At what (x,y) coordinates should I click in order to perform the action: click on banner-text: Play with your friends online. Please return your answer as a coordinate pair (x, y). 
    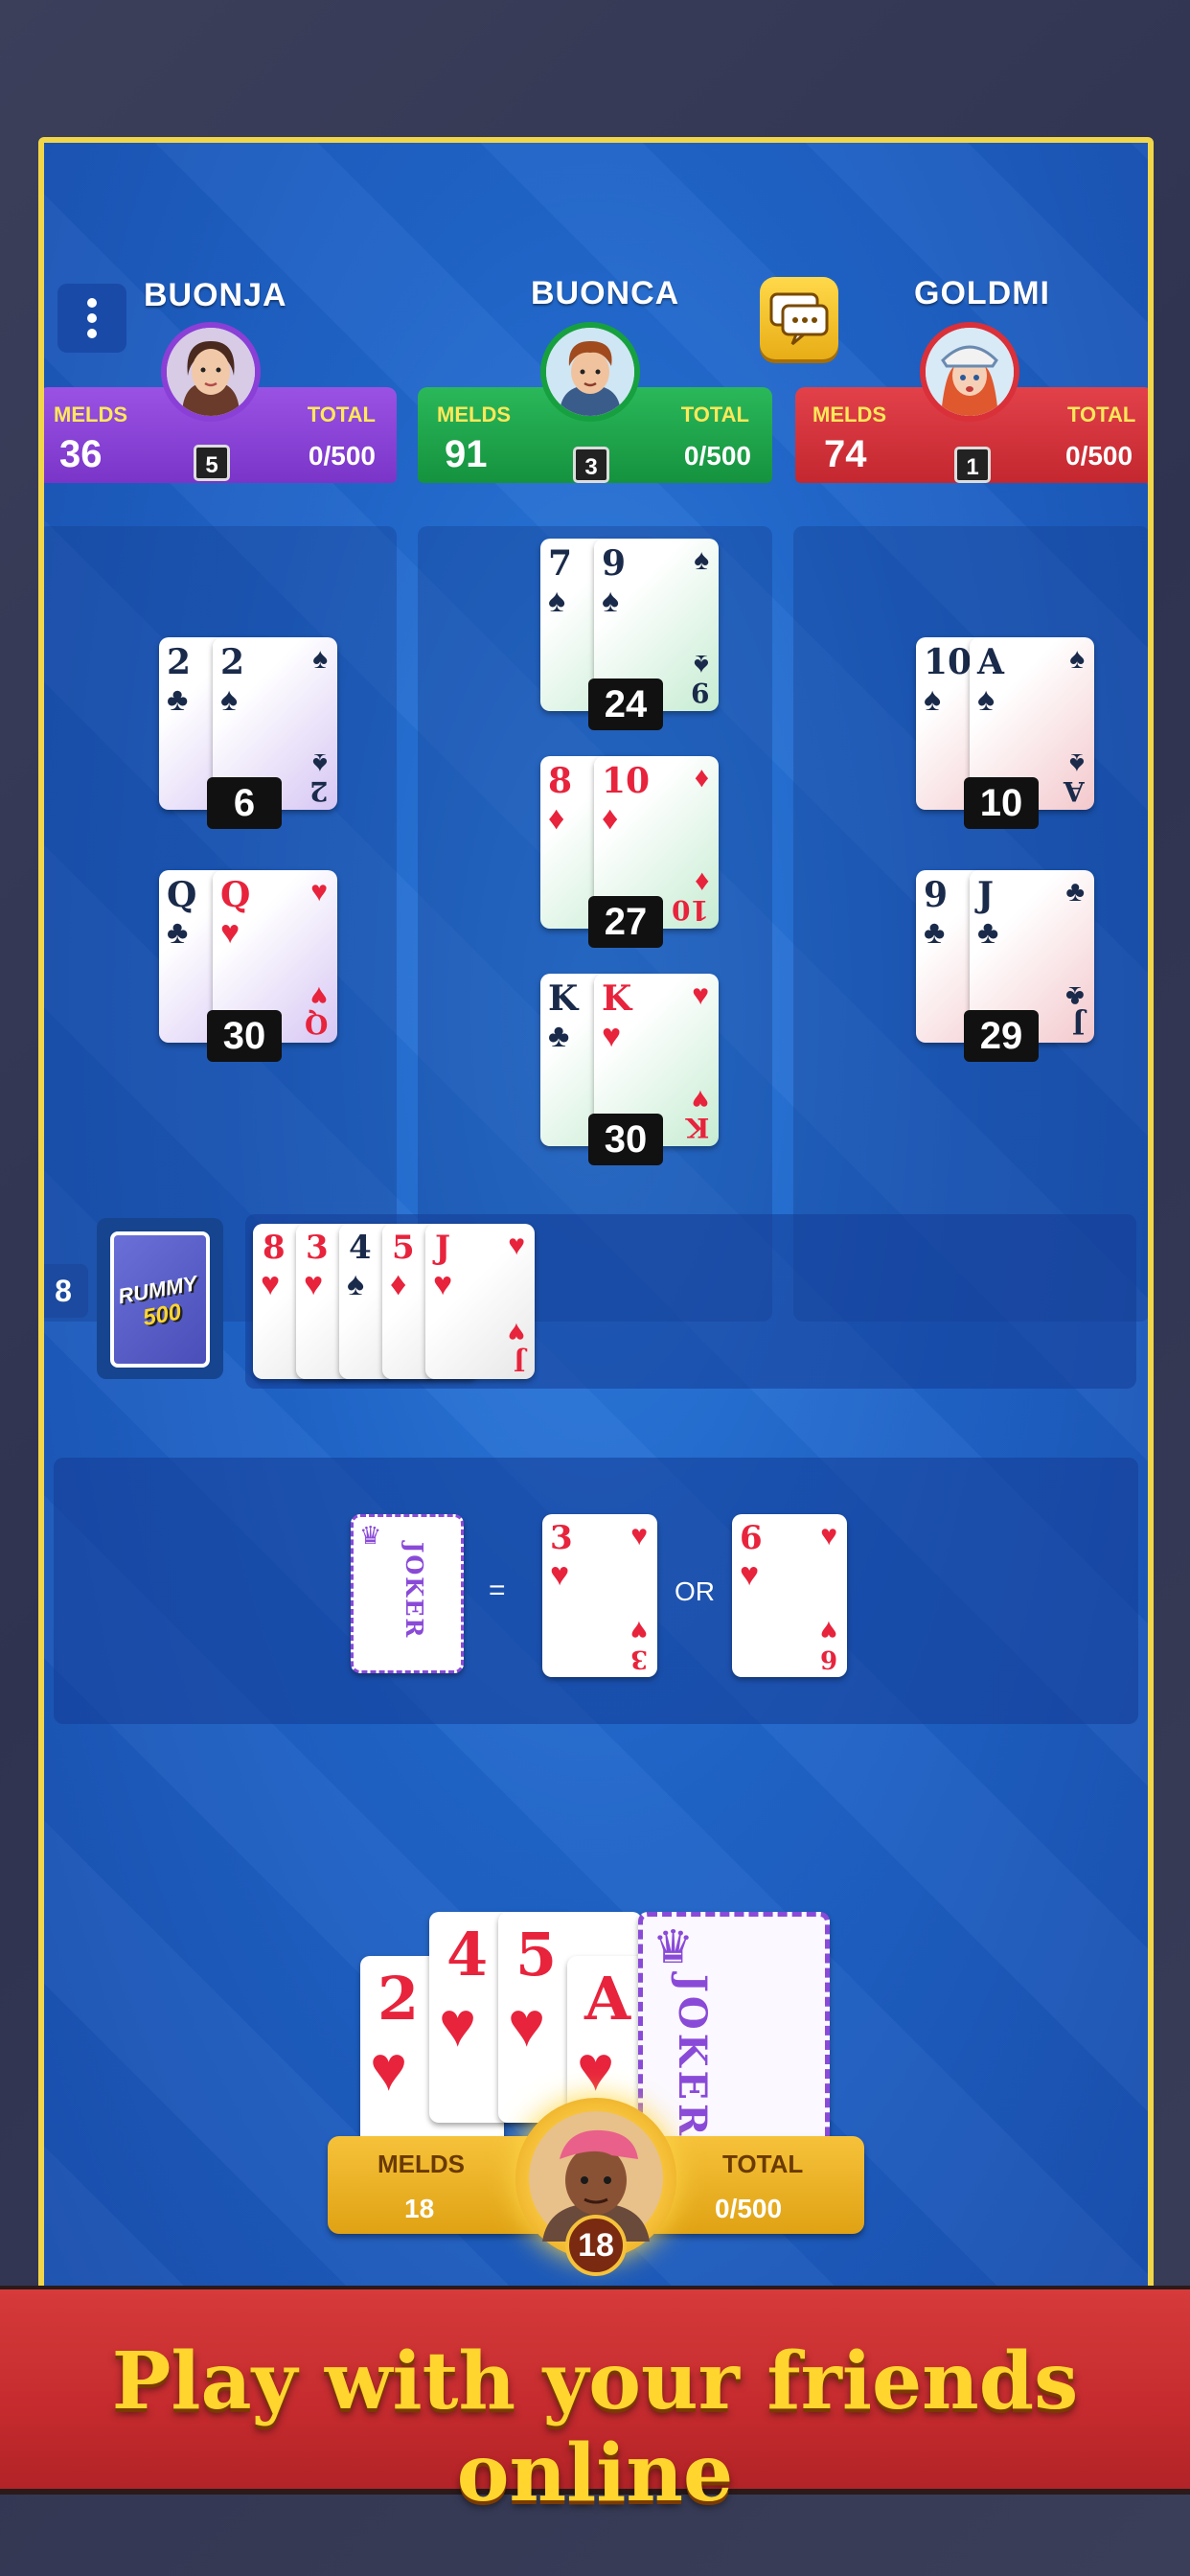
    Looking at the image, I should click on (595, 2427).